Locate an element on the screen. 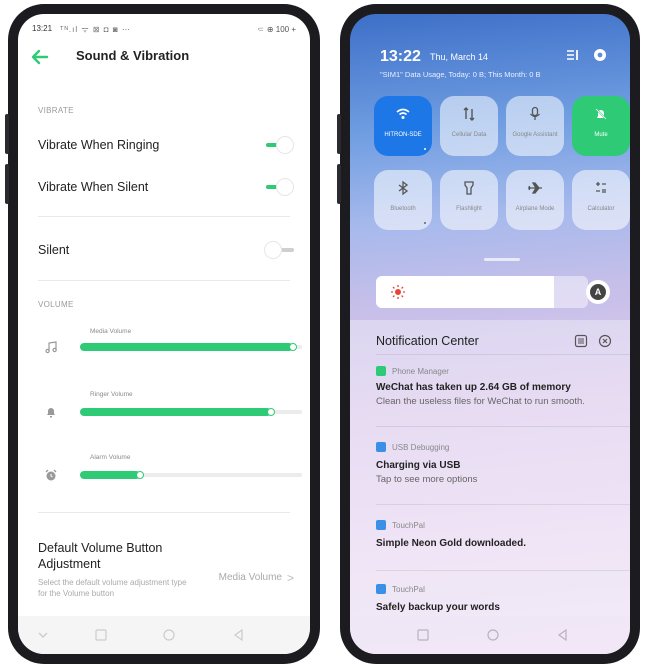  settings-gear-icon is located at coordinates (600, 55).